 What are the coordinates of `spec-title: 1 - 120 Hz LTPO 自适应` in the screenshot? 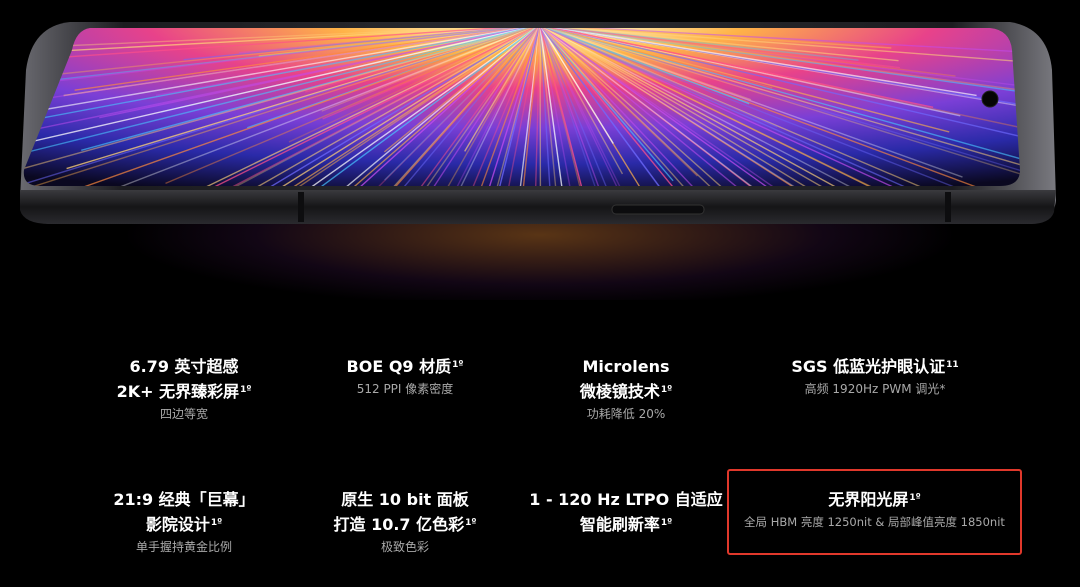 It's located at (626, 499).